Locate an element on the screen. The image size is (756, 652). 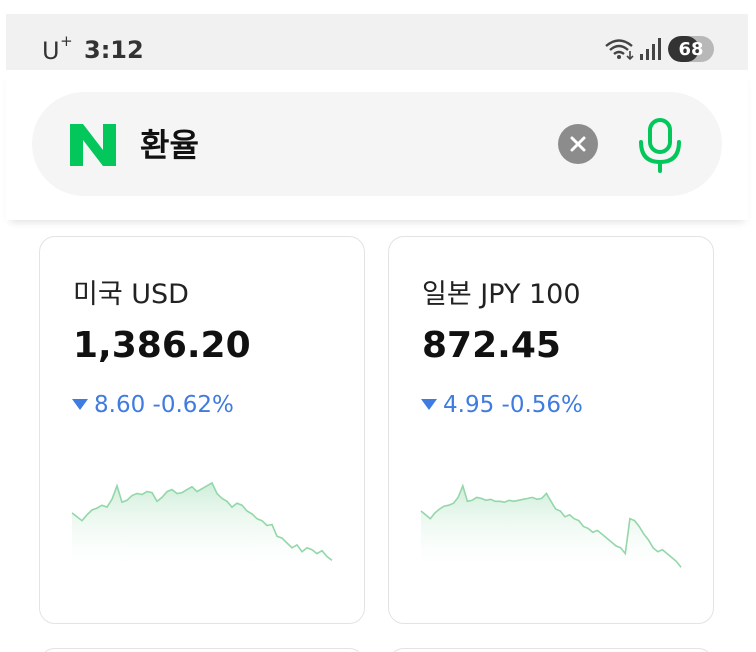
wifi-icon is located at coordinates (619, 50).